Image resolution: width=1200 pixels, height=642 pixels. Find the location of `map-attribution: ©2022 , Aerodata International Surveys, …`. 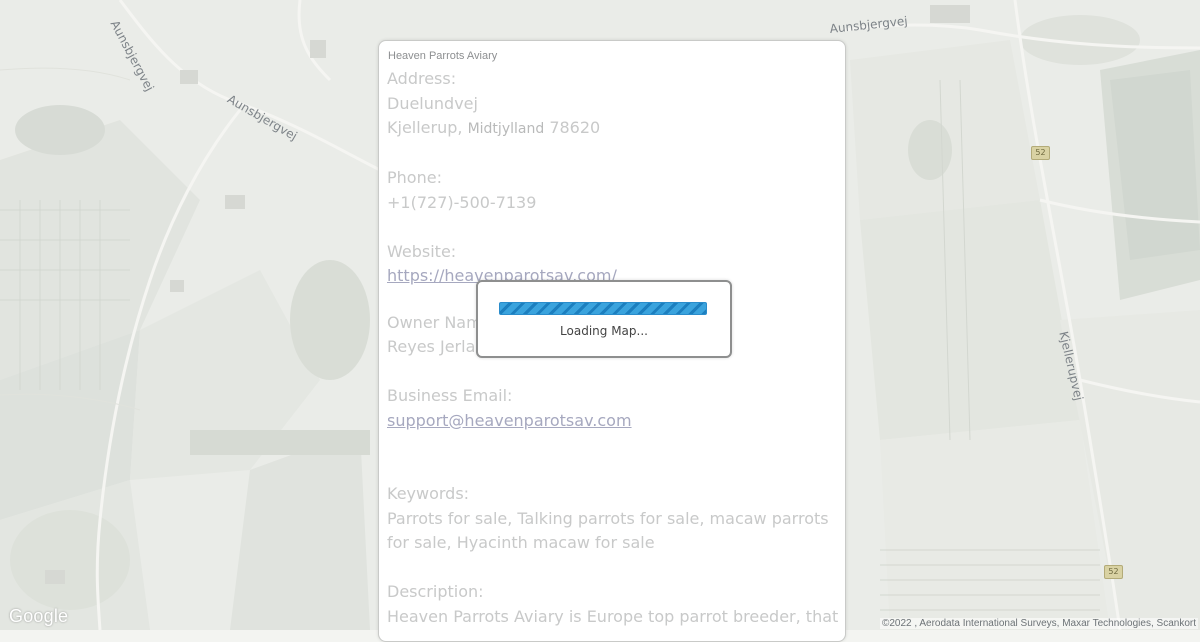

map-attribution: ©2022 , Aerodata International Surveys, … is located at coordinates (1038, 623).